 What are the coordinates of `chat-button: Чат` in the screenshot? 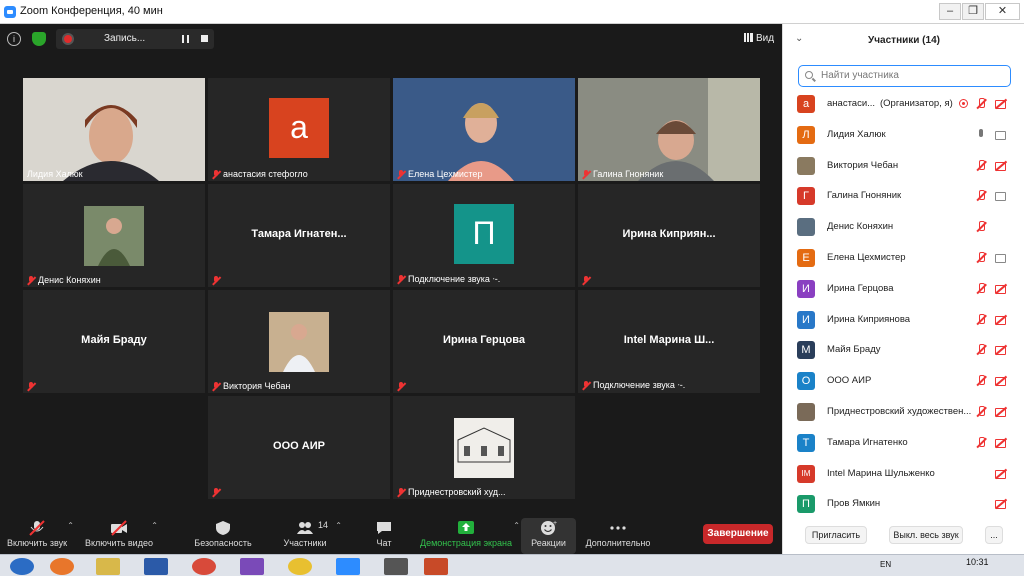 It's located at (384, 536).